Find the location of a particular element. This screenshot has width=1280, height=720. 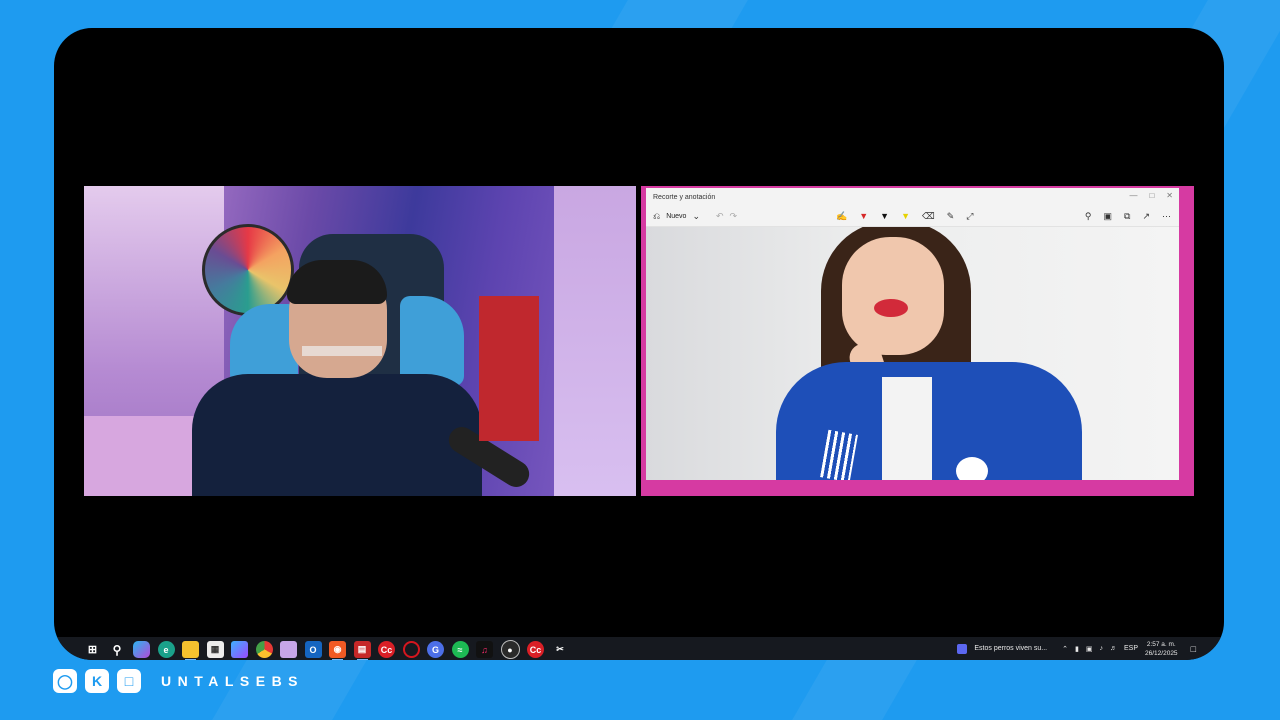

language-indicator: ESP is located at coordinates (1131, 648).